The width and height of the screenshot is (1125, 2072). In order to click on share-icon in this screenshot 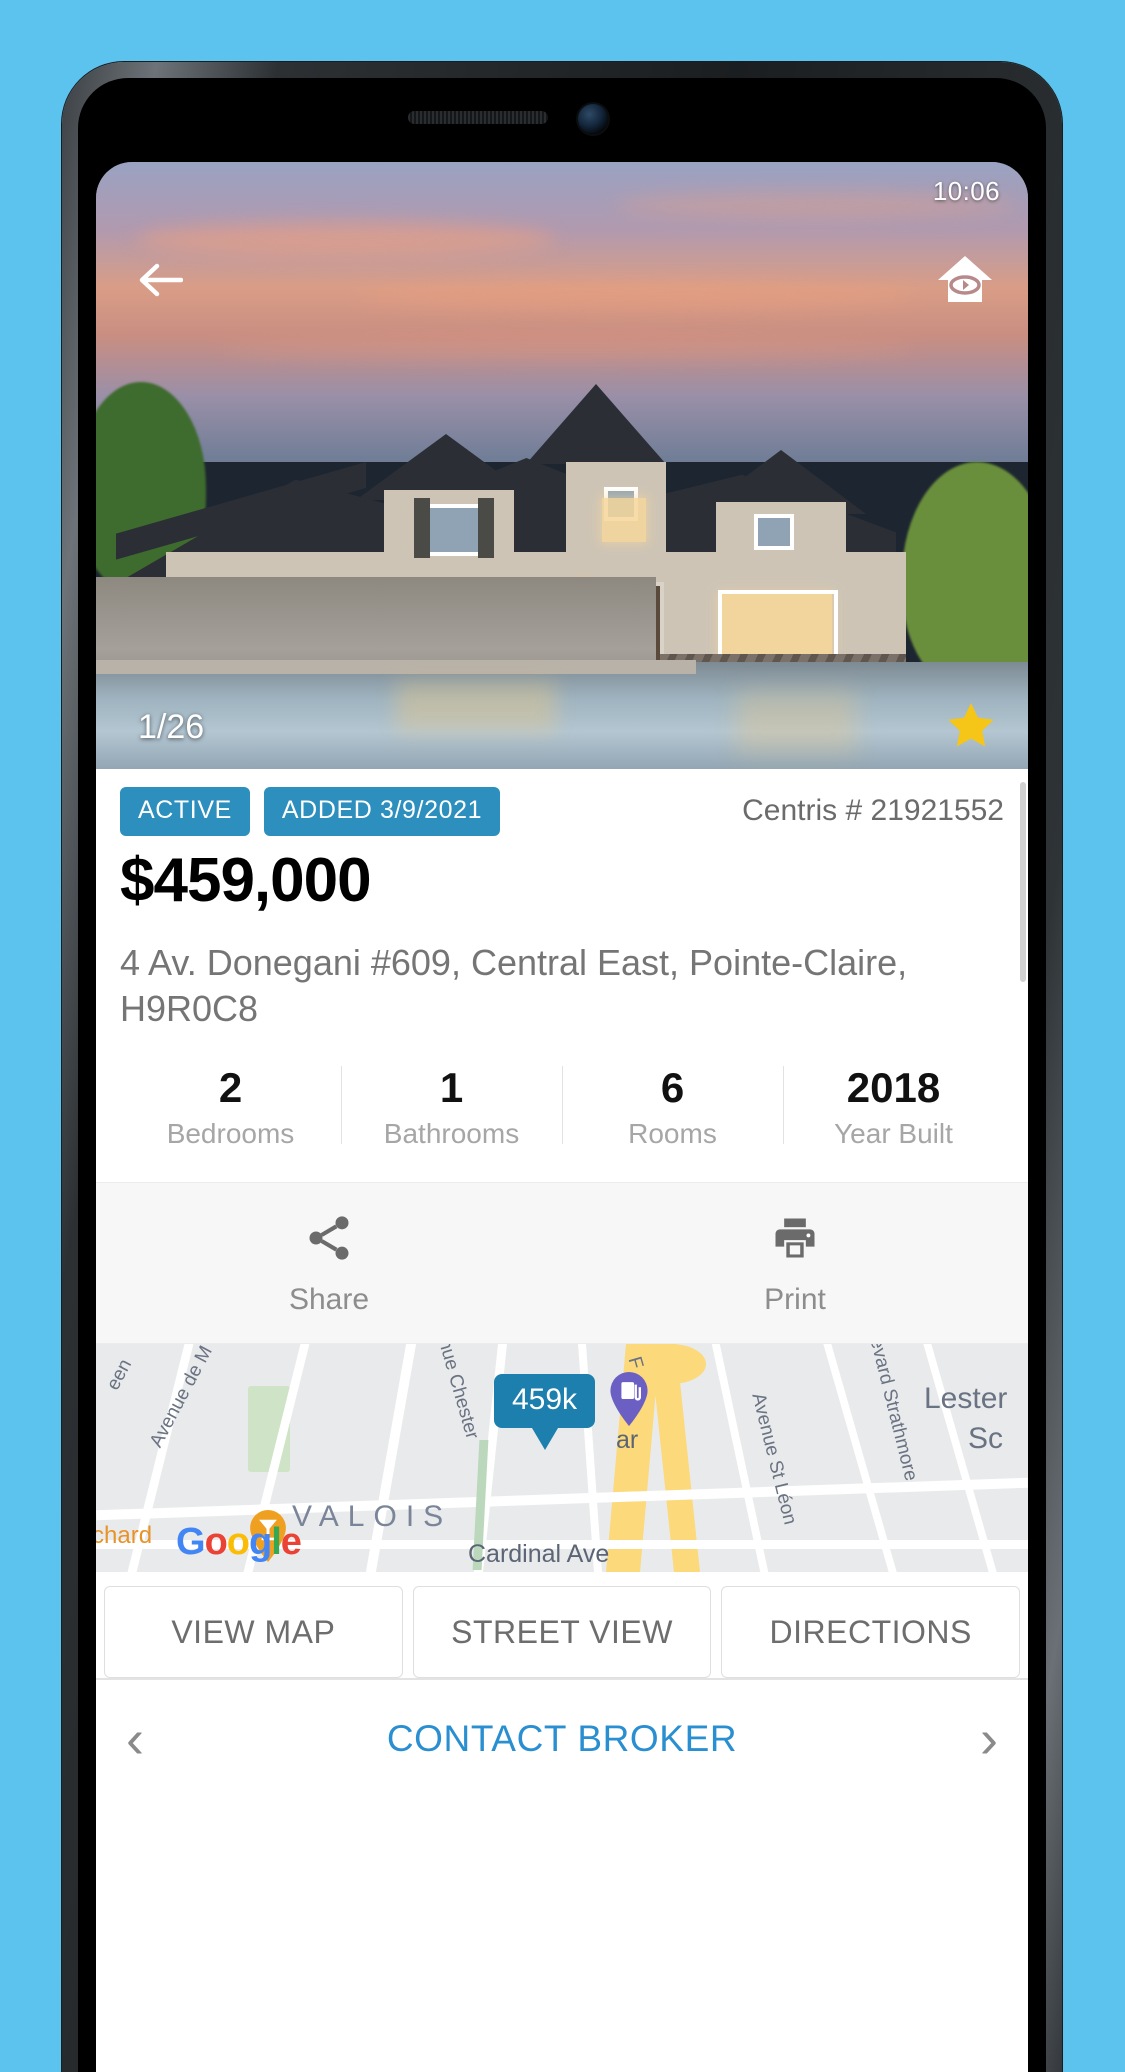, I will do `click(329, 1240)`.